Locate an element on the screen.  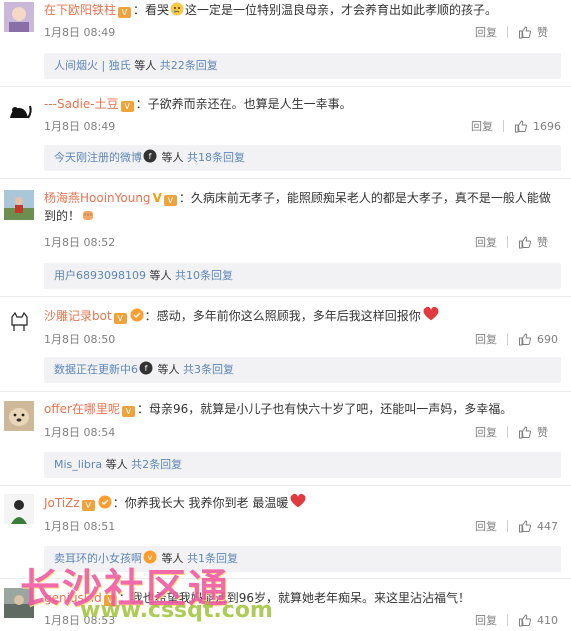
username-link: JoTiZz is located at coordinates (62, 503).